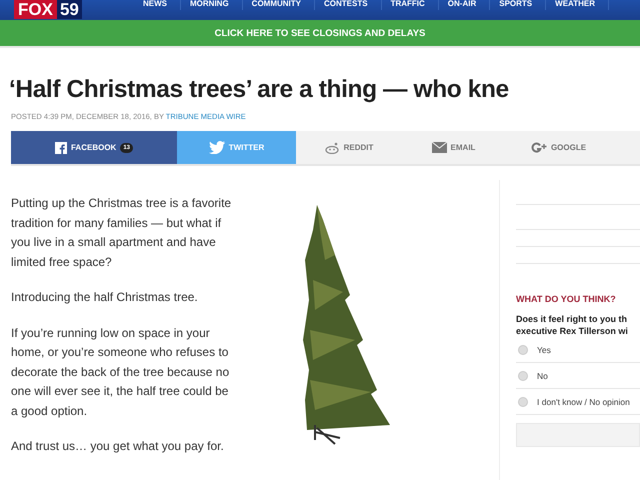  What do you see at coordinates (60, 148) in the screenshot?
I see `facebook-icon` at bounding box center [60, 148].